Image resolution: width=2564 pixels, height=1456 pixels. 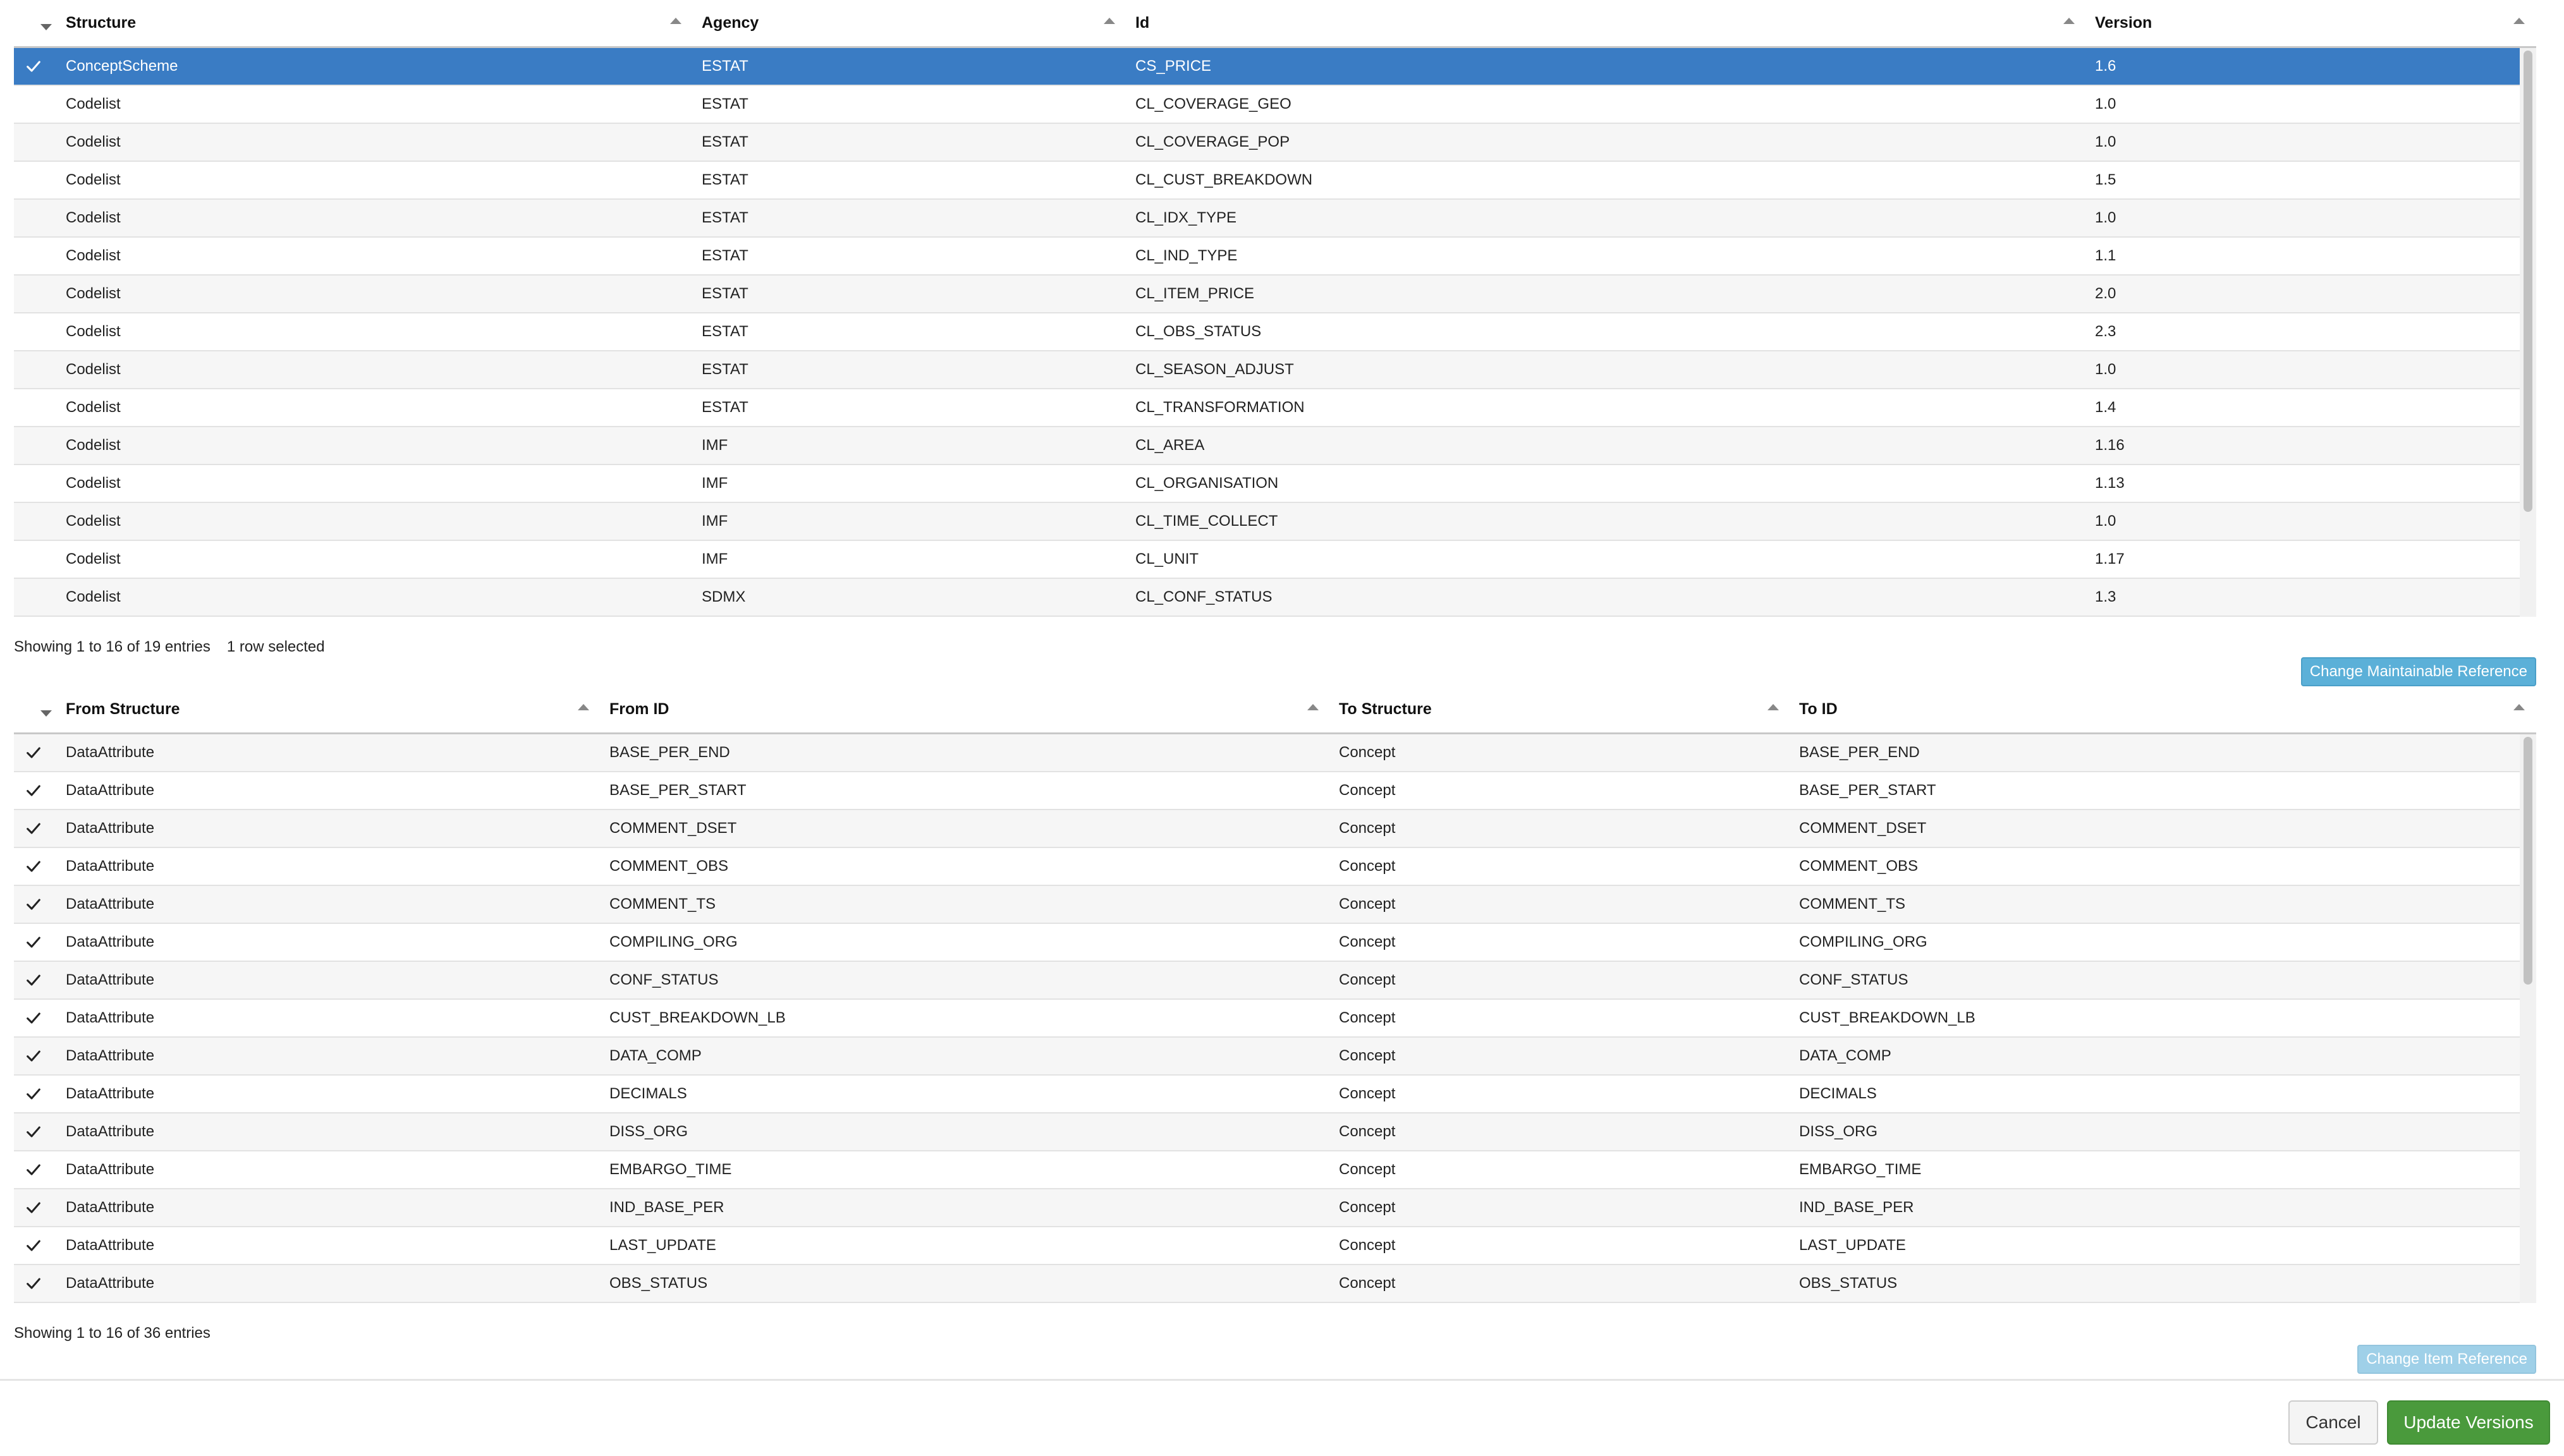 I want to click on table-row: Codelist ESTAT CL_SEASON_ADJUST 1.0, so click(x=1267, y=370).